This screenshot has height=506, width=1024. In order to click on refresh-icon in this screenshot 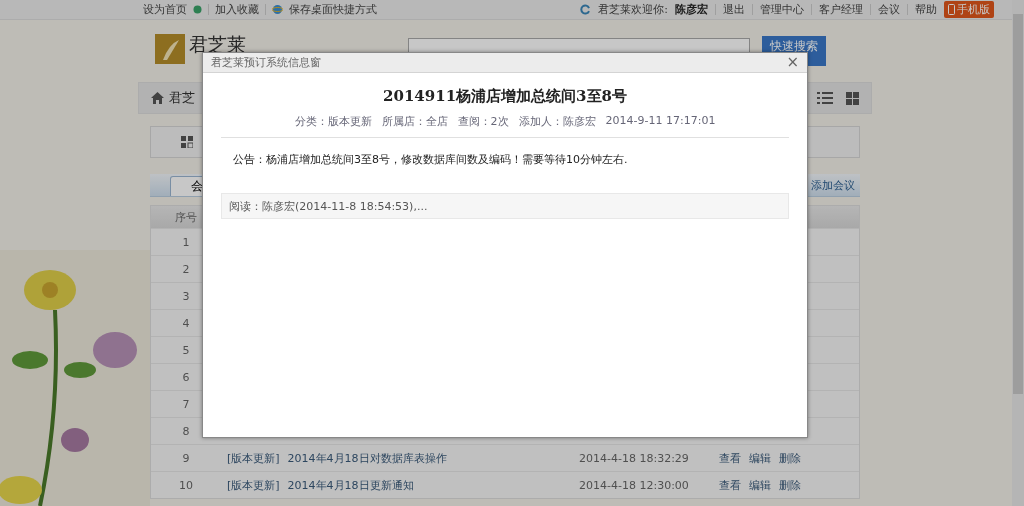, I will do `click(586, 9)`.